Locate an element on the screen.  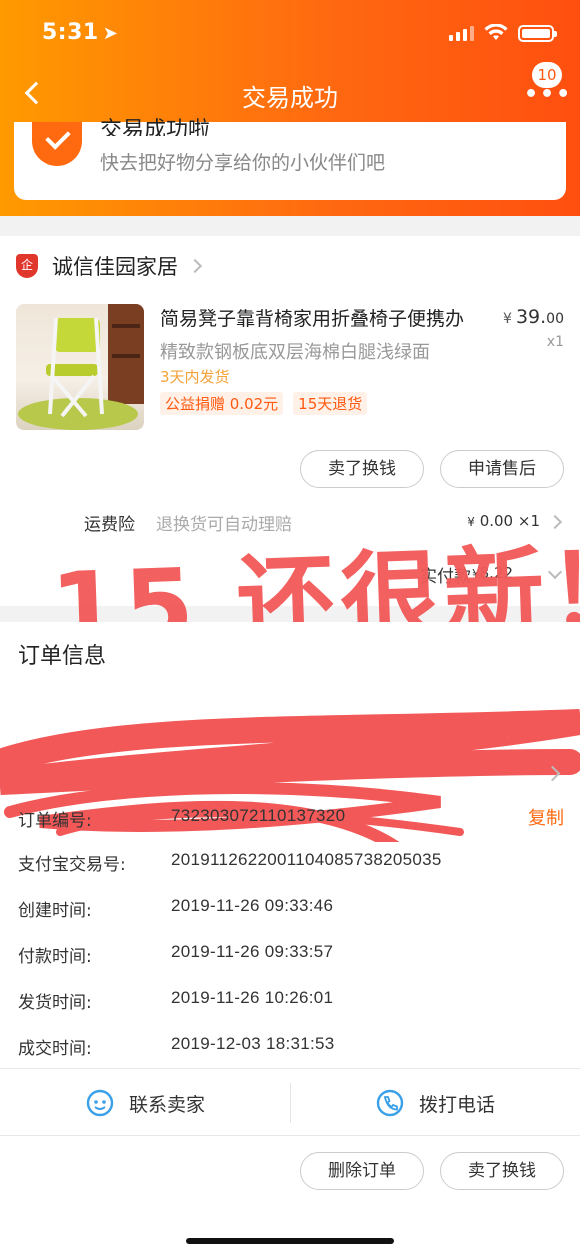
copy-button: 复制 is located at coordinates (546, 817).